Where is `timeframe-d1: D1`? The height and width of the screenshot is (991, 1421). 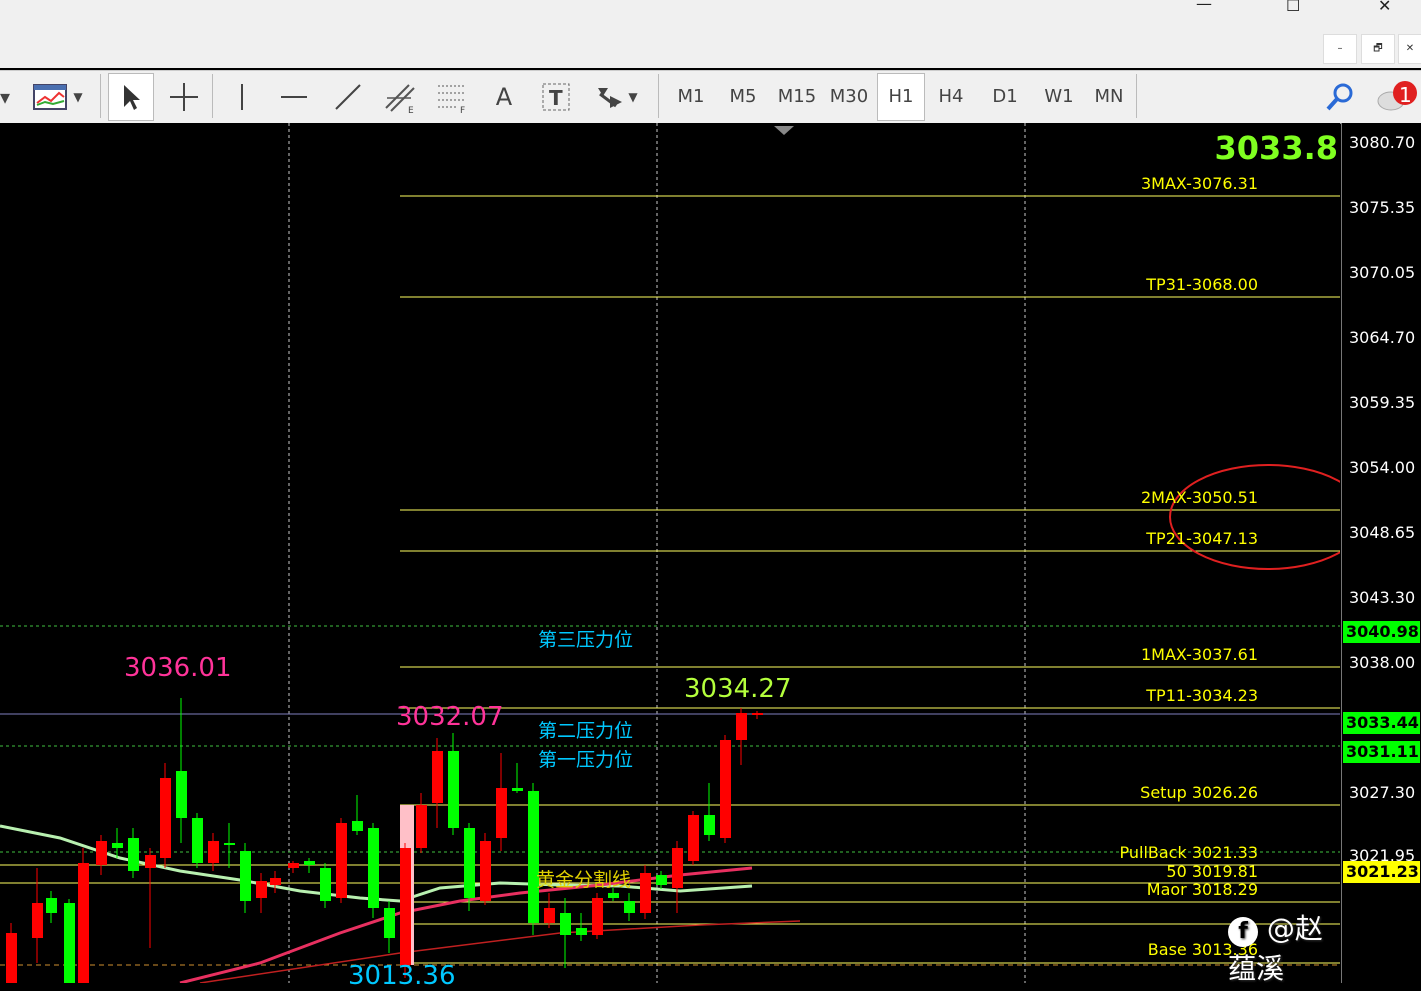
timeframe-d1: D1 is located at coordinates (1005, 97).